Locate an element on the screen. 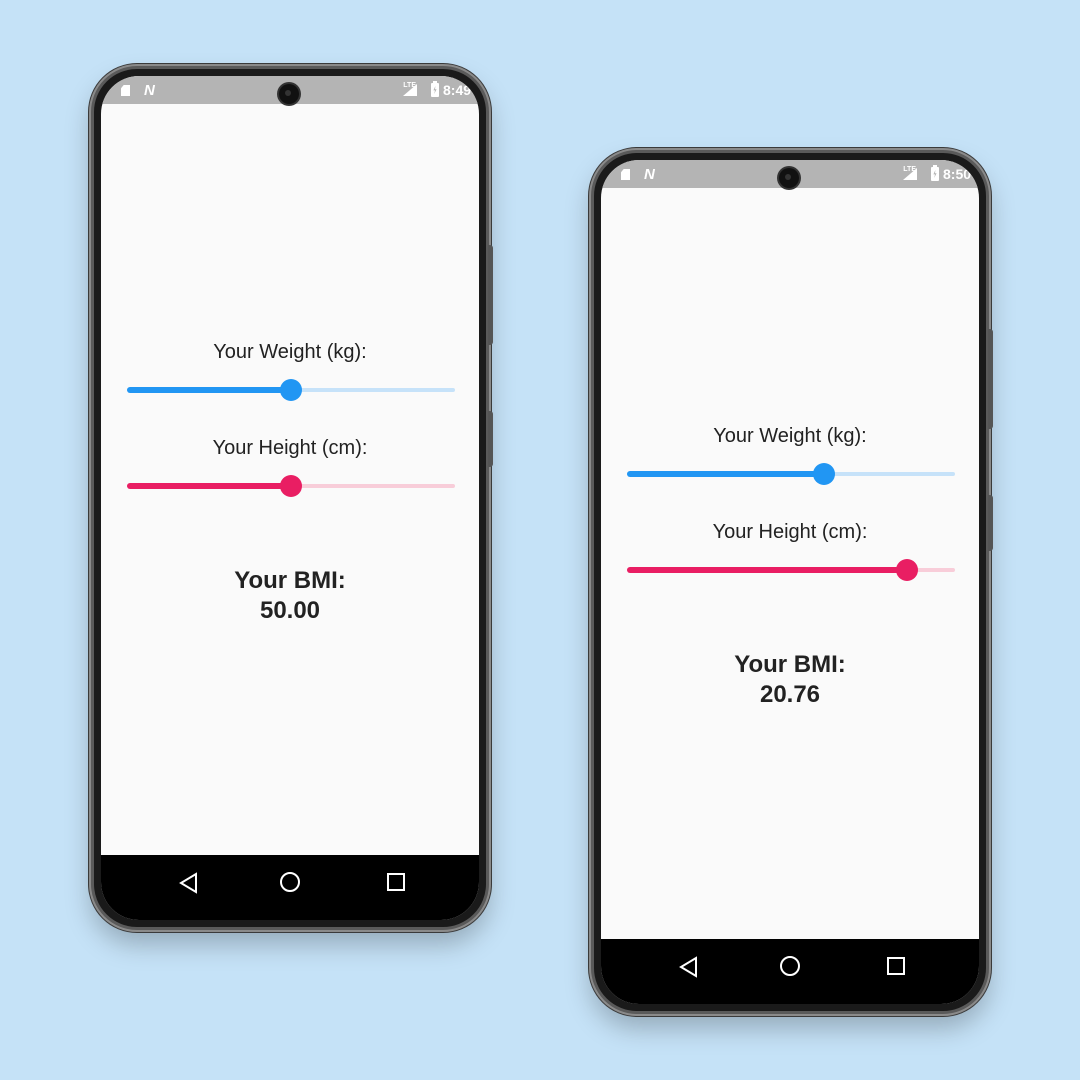  status-time: 8:50 is located at coordinates (957, 174).